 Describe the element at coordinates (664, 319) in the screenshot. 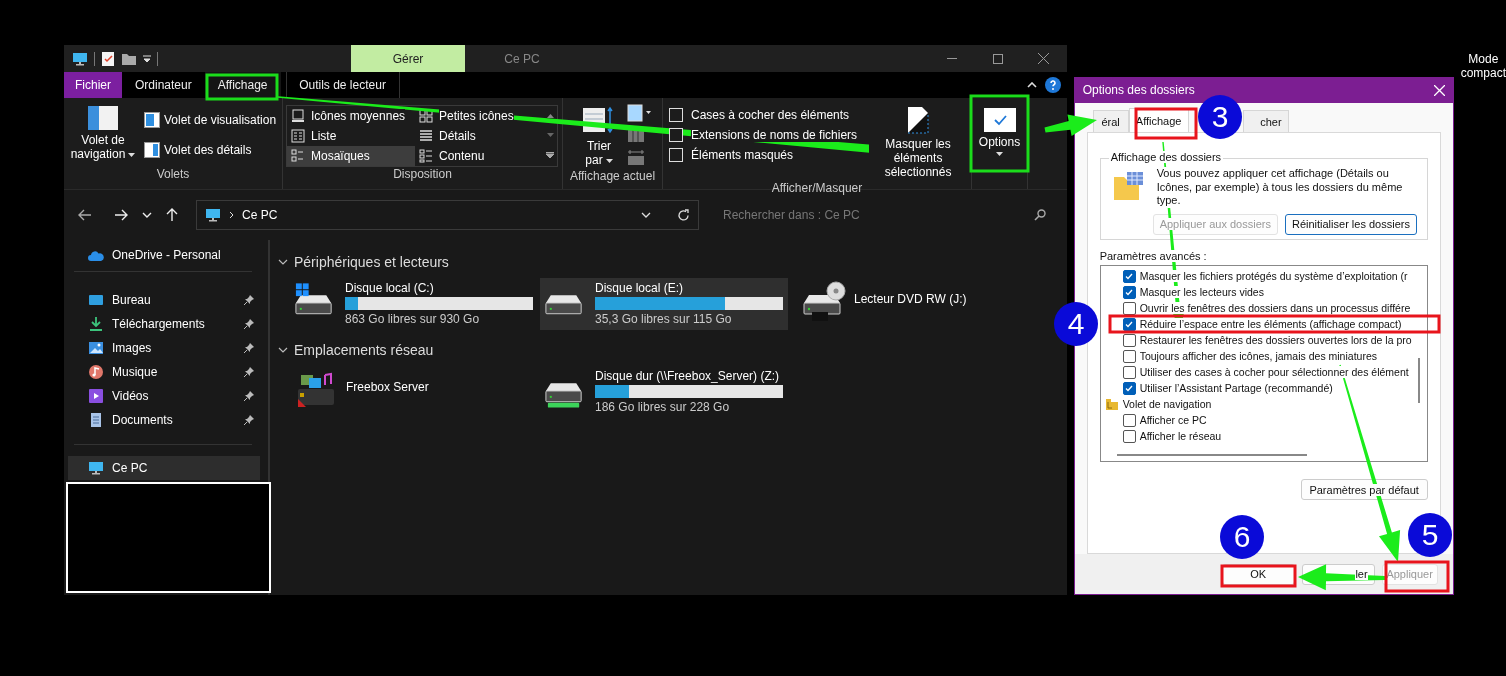

I see `free-space-text: 35,3 Go libres sur 115 Go` at that location.